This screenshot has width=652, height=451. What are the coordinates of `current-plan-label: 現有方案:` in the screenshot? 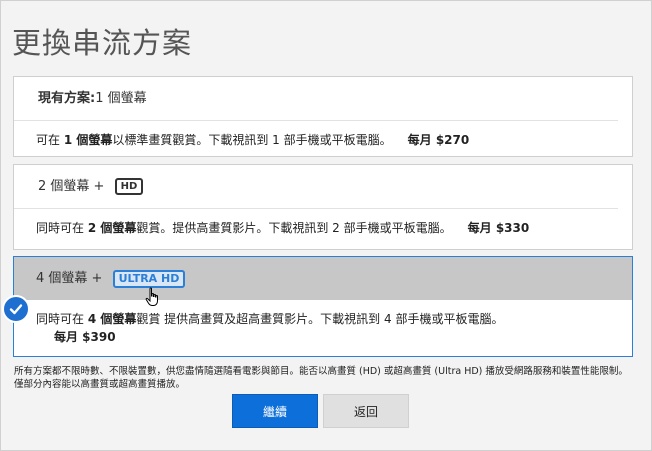 It's located at (67, 98).